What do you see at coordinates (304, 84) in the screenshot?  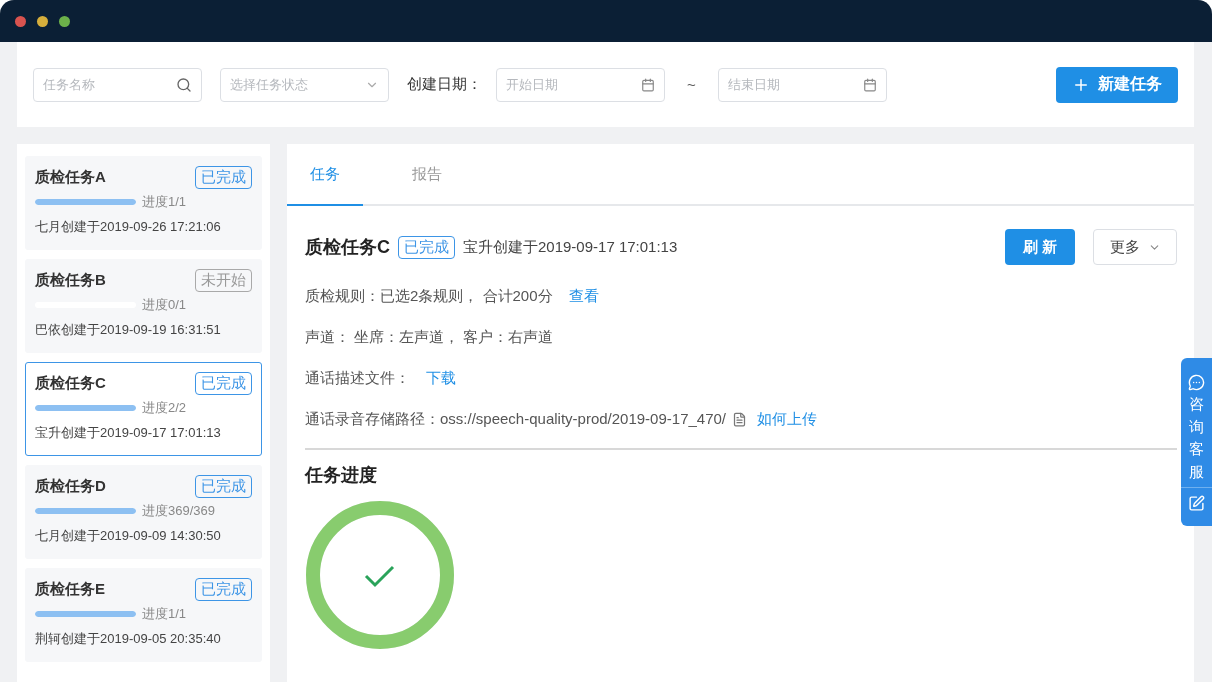 I see `status-select: 选择任务状态` at bounding box center [304, 84].